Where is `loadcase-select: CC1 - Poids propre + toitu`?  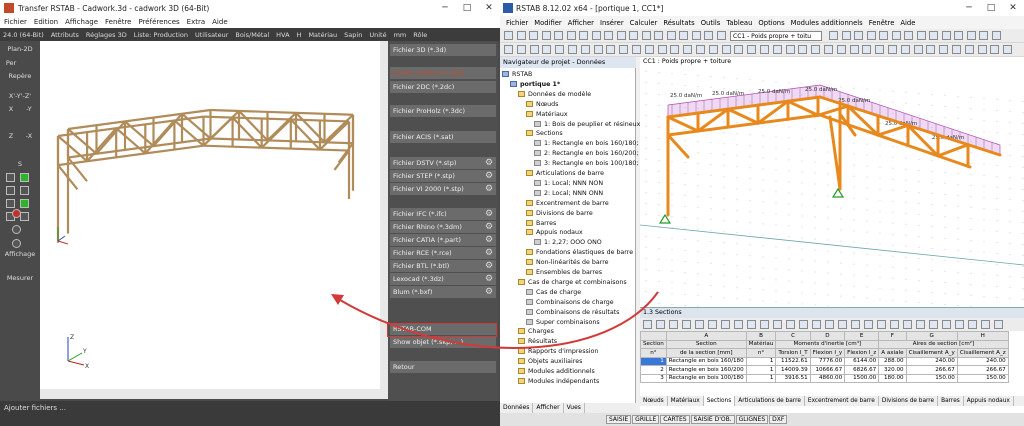
loadcase-select: CC1 - Poids propre + toitu is located at coordinates (776, 36).